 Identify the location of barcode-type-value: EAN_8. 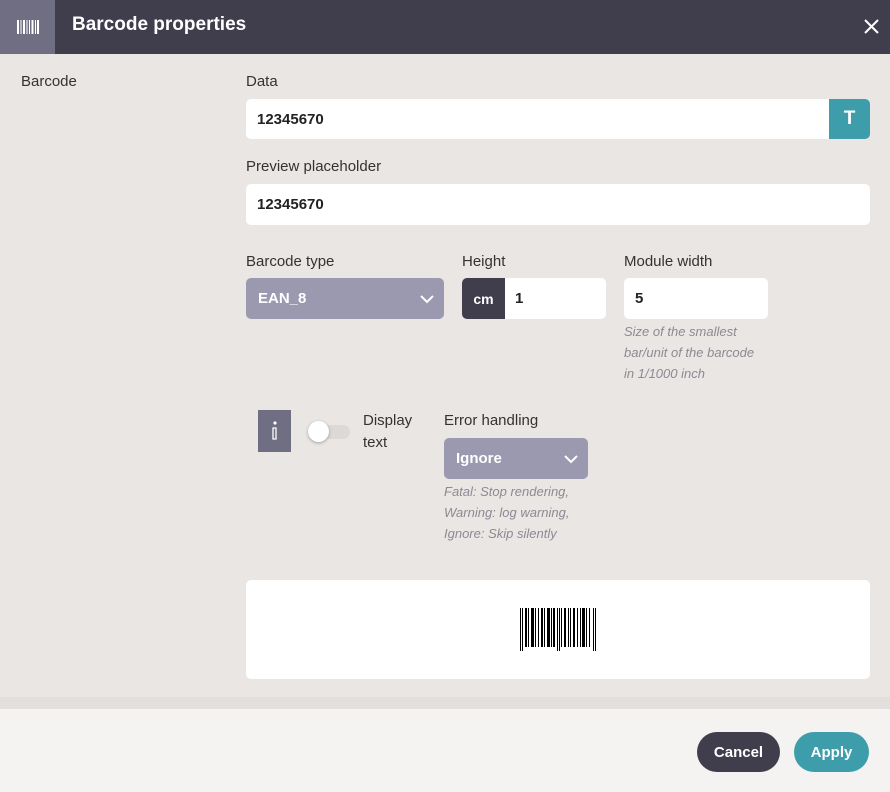
(282, 298).